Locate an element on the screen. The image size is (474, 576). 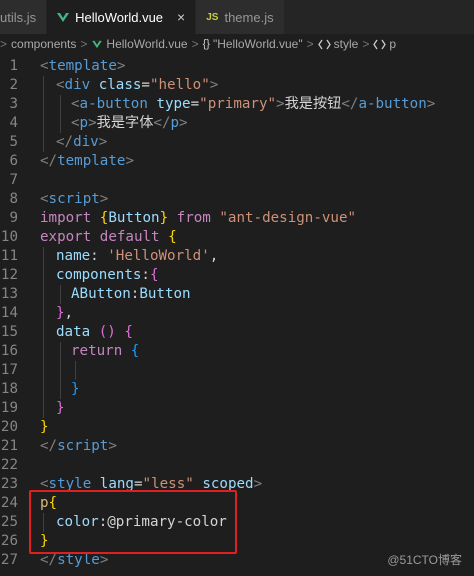
code-text: <a-button type="primary">我是按钮</a-button> is located at coordinates (253, 104).